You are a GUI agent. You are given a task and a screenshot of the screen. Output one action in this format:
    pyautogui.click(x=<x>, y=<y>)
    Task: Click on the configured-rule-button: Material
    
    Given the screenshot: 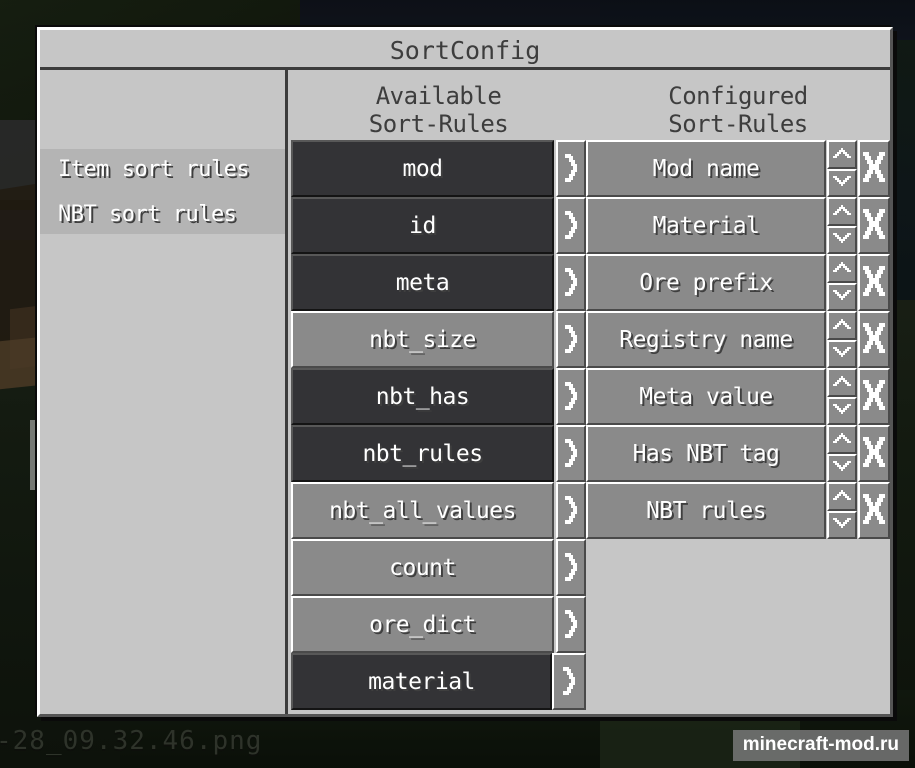 What is the action you would take?
    pyautogui.click(x=706, y=225)
    